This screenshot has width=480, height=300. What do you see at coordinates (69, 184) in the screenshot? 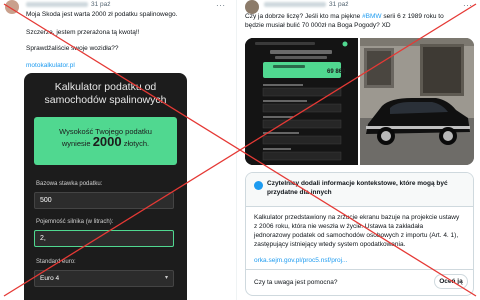
I see `base-rate-label: Bazowa stawka podatku:` at bounding box center [69, 184].